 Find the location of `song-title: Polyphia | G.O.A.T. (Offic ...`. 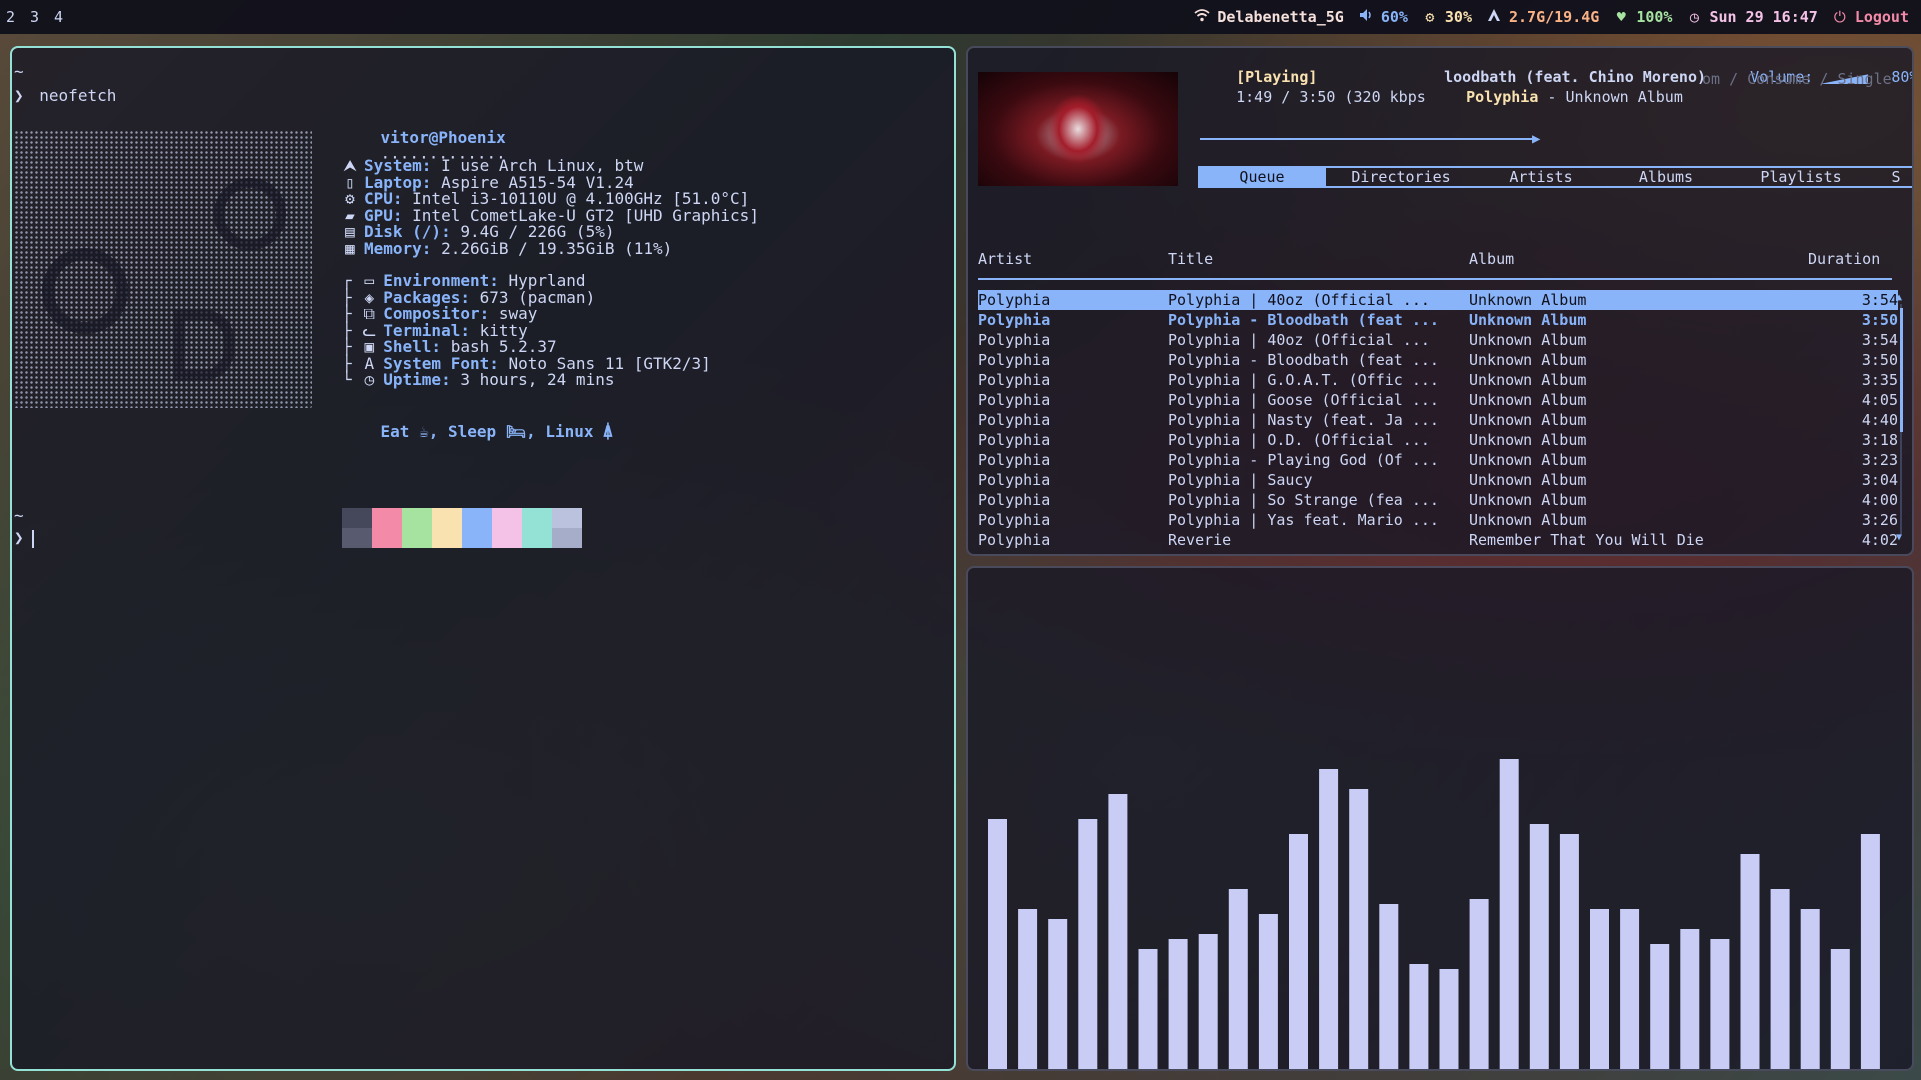

song-title: Polyphia | G.O.A.T. (Offic ... is located at coordinates (1303, 380).